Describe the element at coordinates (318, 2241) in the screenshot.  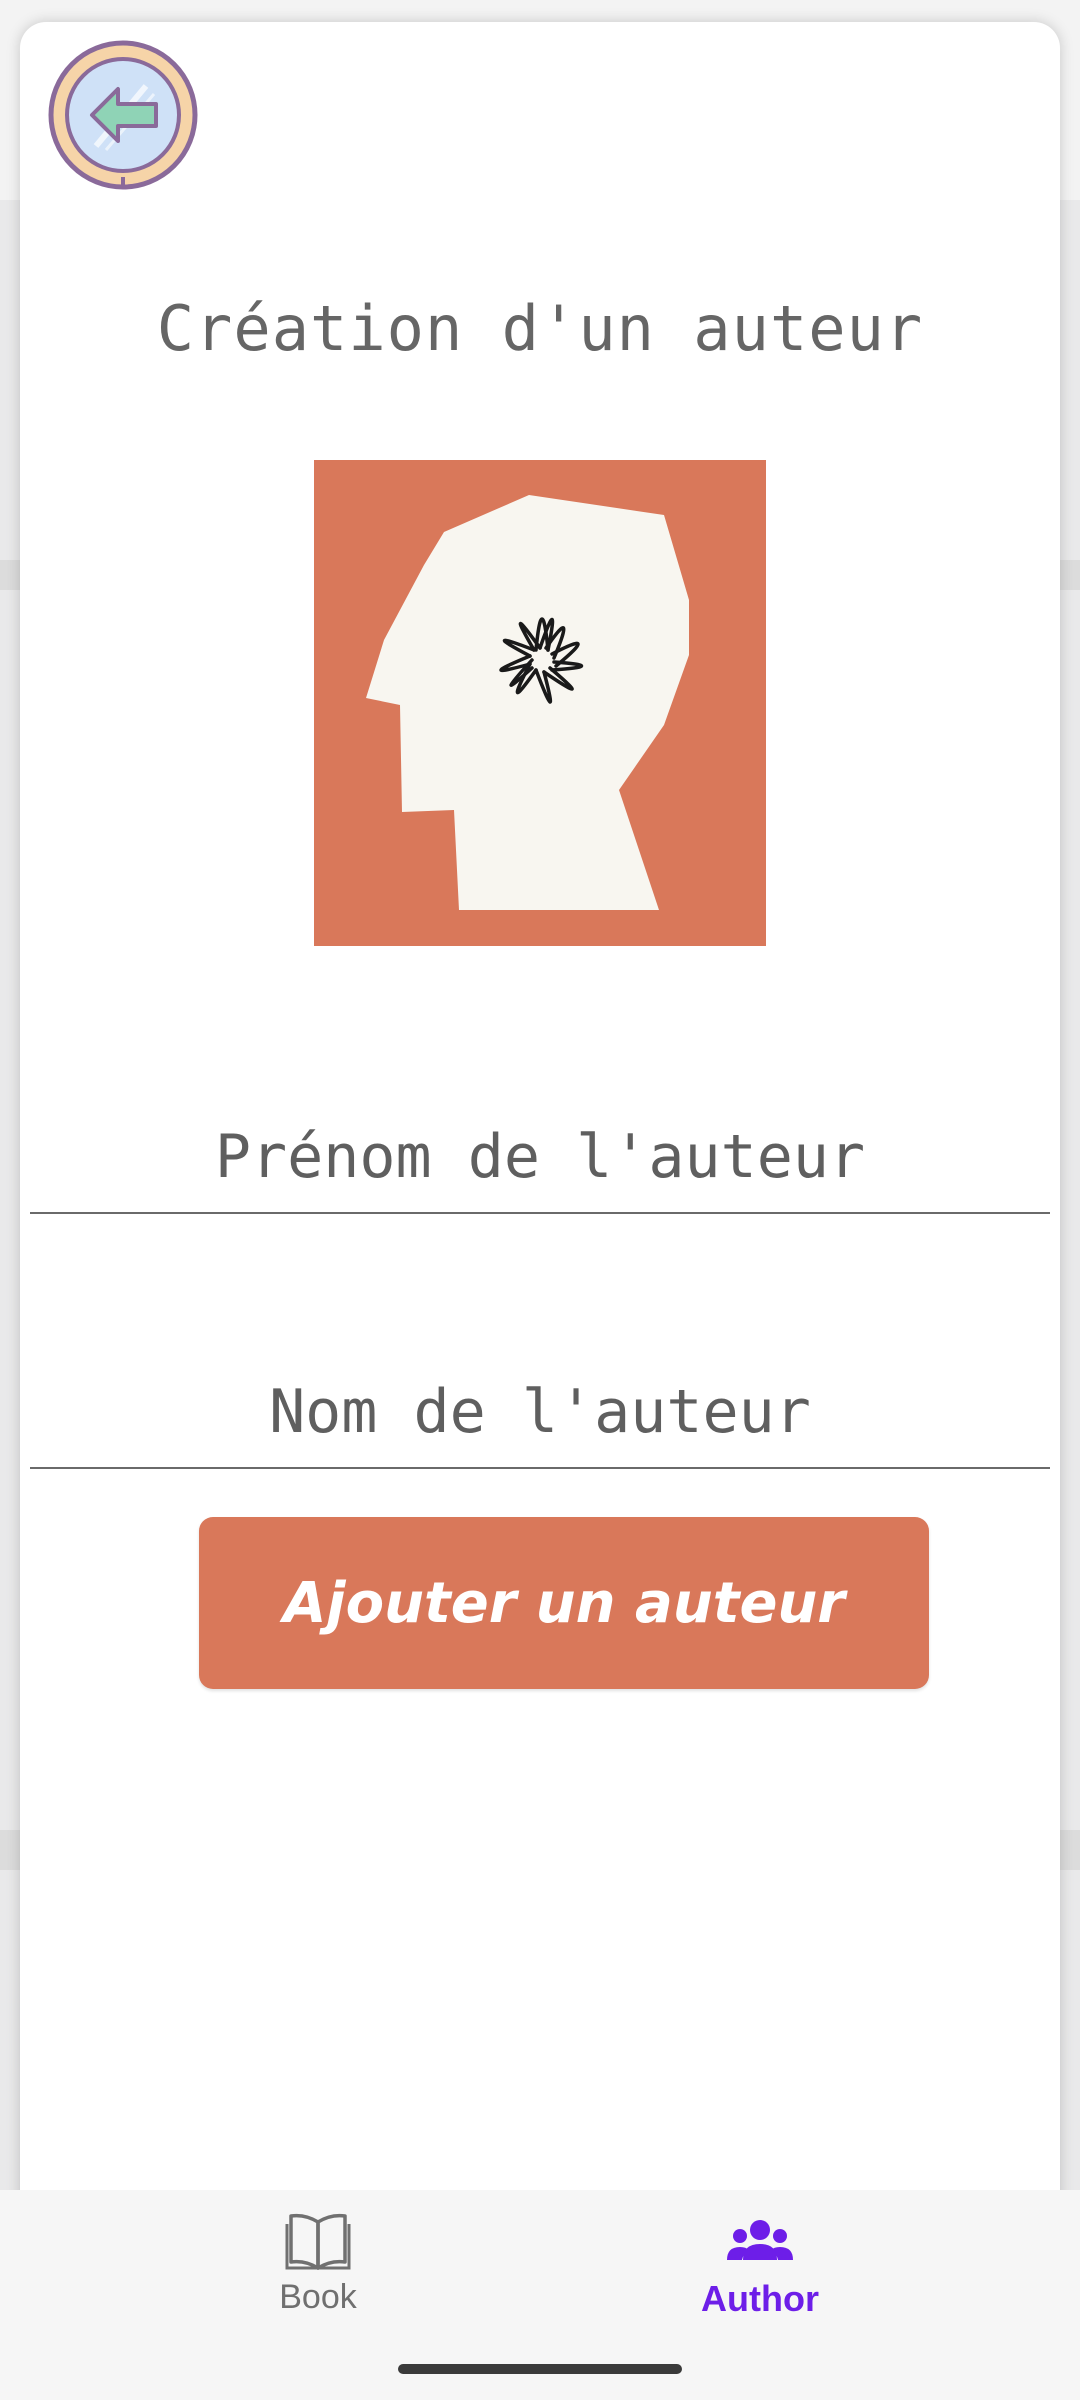
I see `book-icon` at that location.